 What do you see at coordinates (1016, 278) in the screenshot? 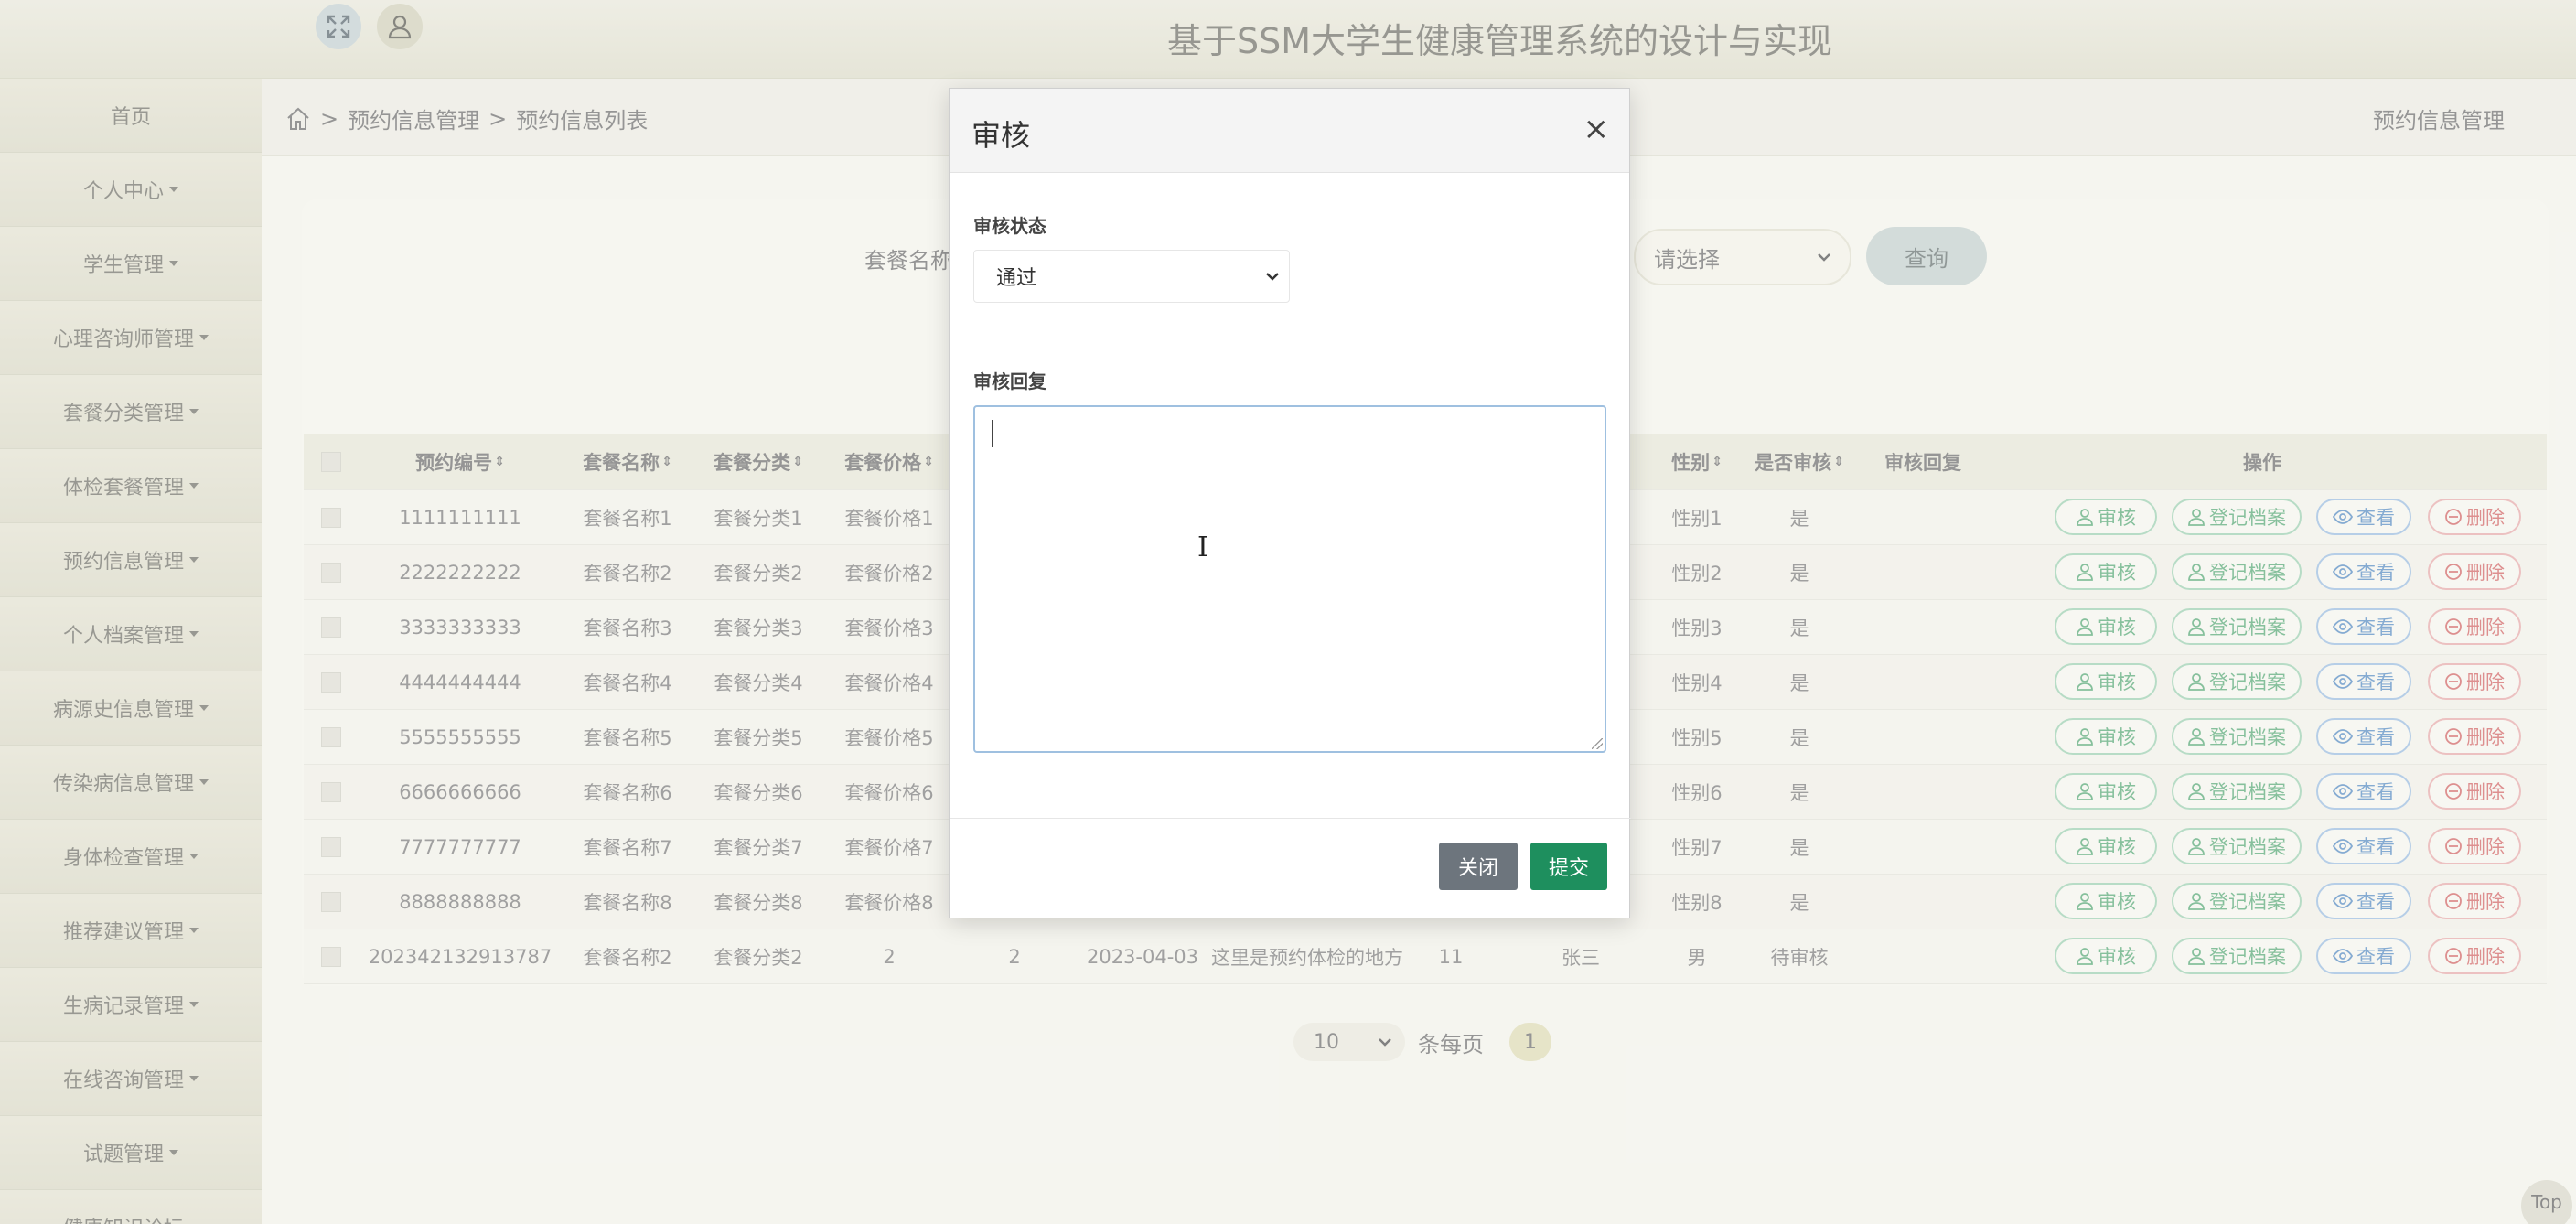
I see `status-select-value: 通过` at bounding box center [1016, 278].